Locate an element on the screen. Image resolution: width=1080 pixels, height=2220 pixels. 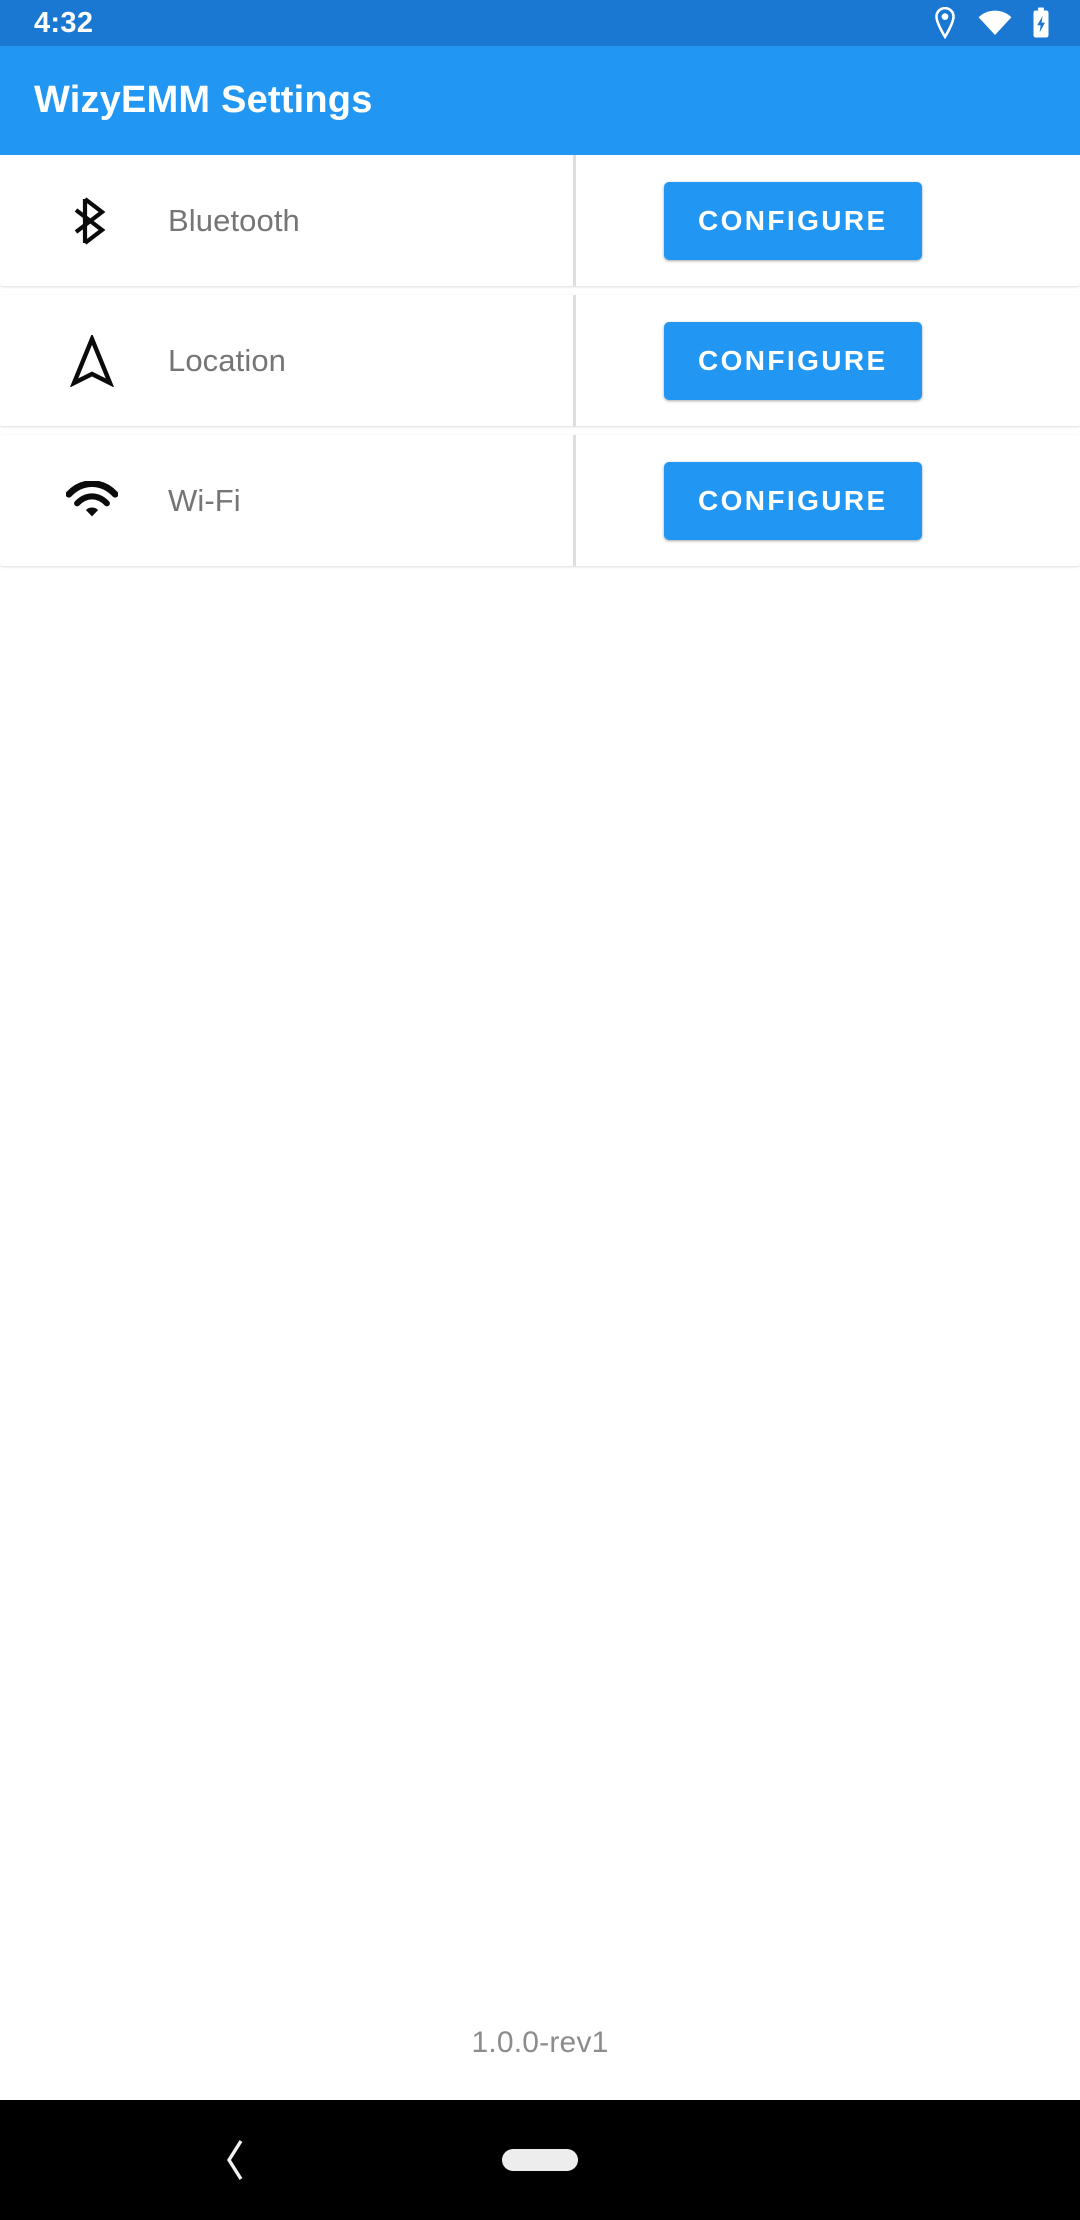
configure-button-location: CONFIGURE is located at coordinates (793, 360).